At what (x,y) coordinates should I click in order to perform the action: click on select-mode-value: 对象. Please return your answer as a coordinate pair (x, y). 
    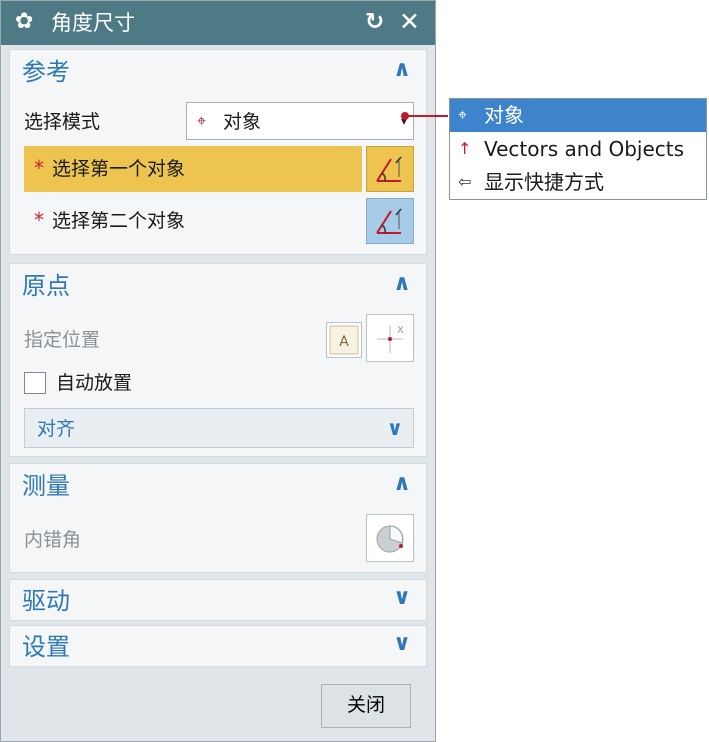
    Looking at the image, I should click on (242, 122).